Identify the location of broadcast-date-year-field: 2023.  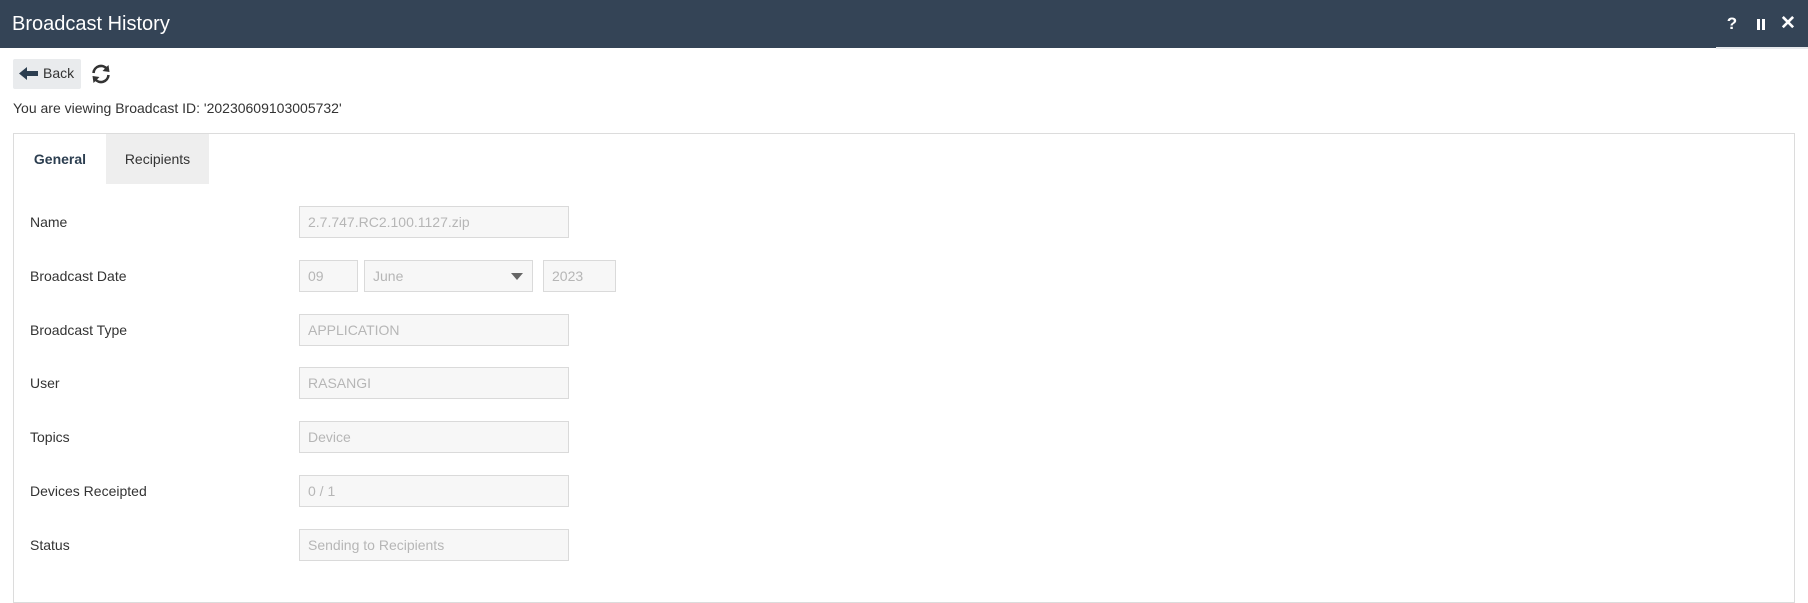
(579, 276).